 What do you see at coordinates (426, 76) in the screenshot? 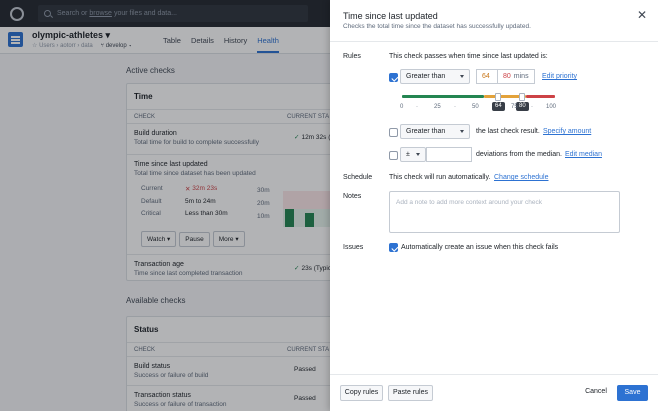
I see `rule1-comparator-value: Greater than` at bounding box center [426, 76].